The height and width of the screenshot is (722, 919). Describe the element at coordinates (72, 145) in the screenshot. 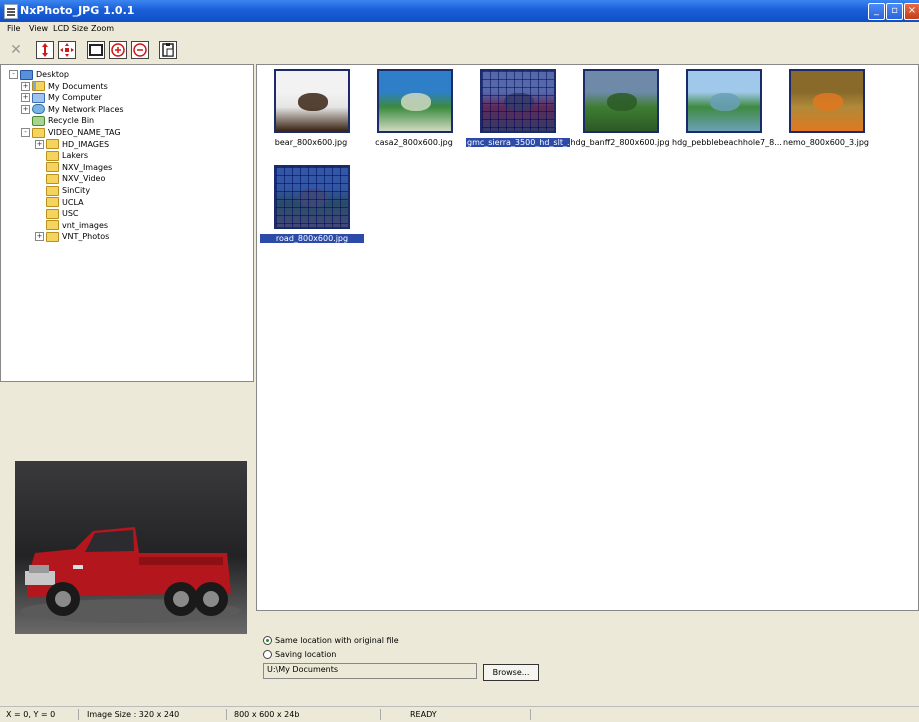

I see `tree-node: + HD_IMAGES` at that location.